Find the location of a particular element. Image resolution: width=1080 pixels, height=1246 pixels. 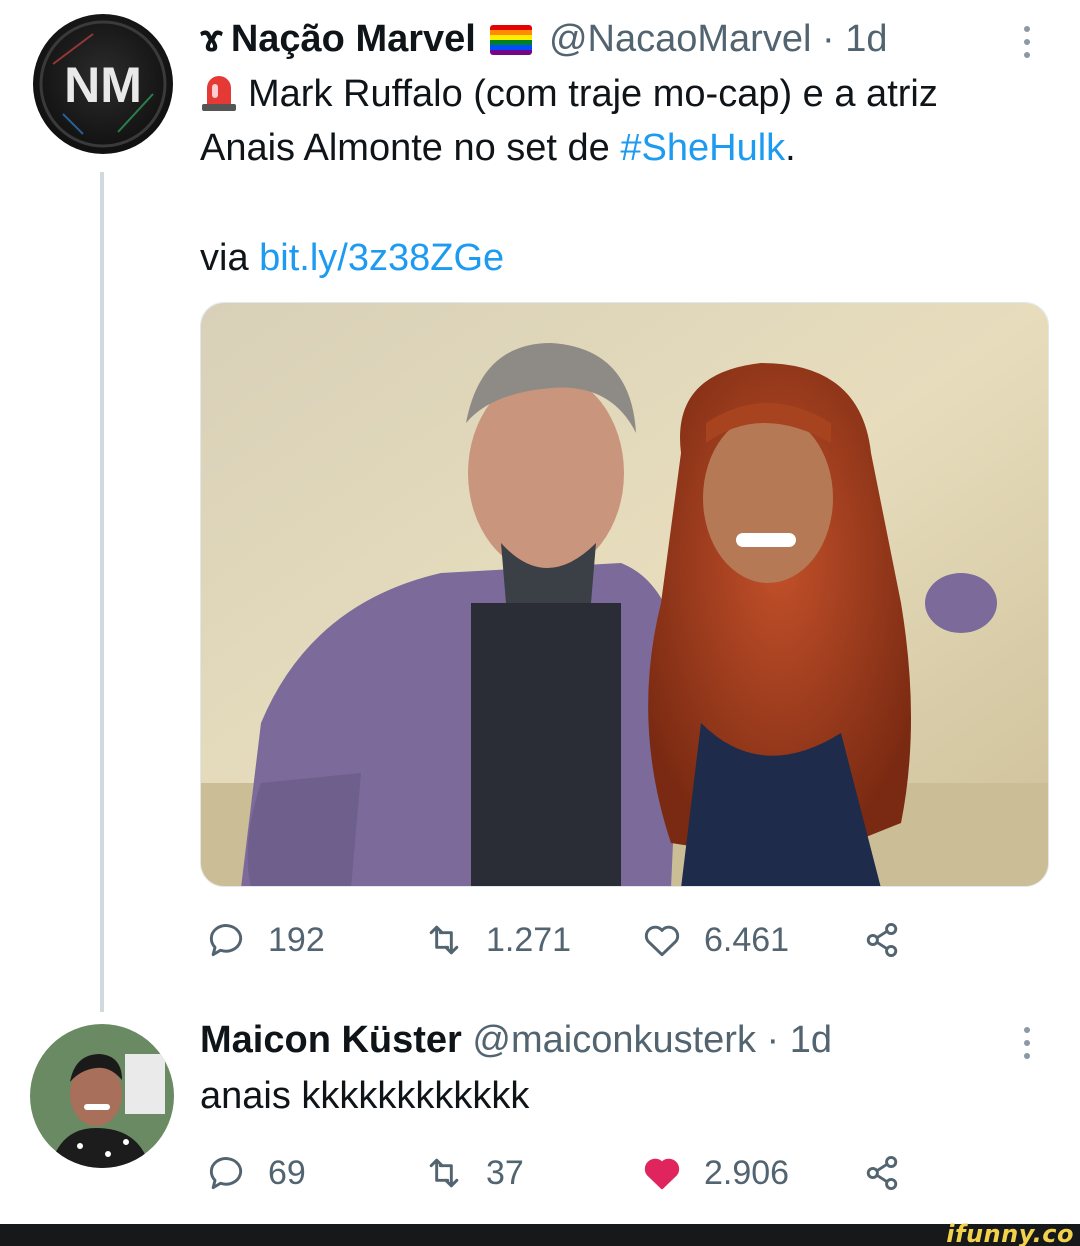

tweet1-via-line: via bit.ly/3z38ZGe is located at coordinates (352, 258).